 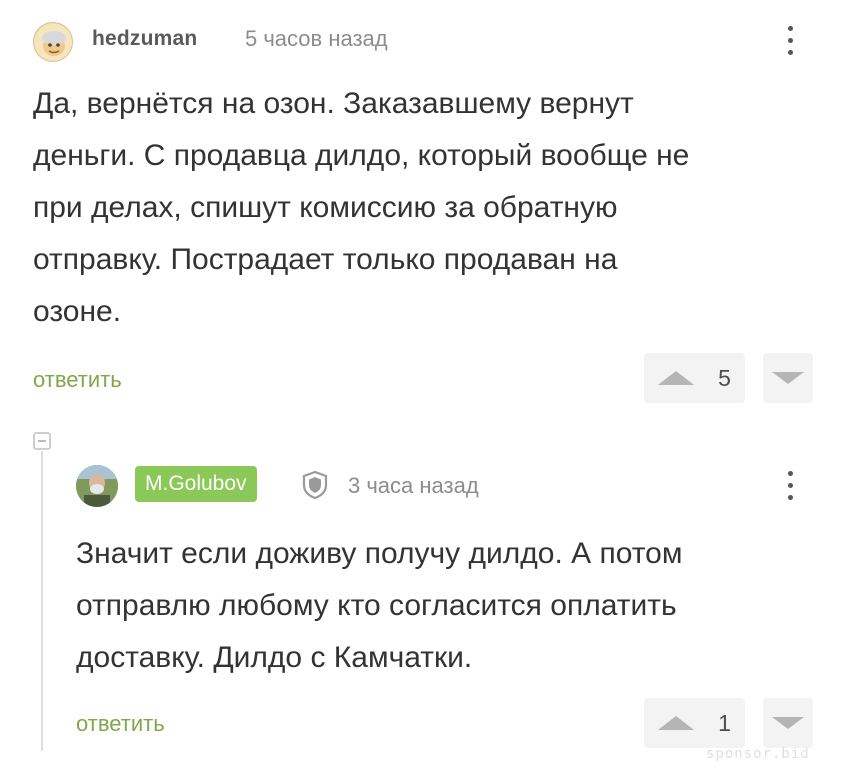 I want to click on thread-line, so click(x=42, y=601).